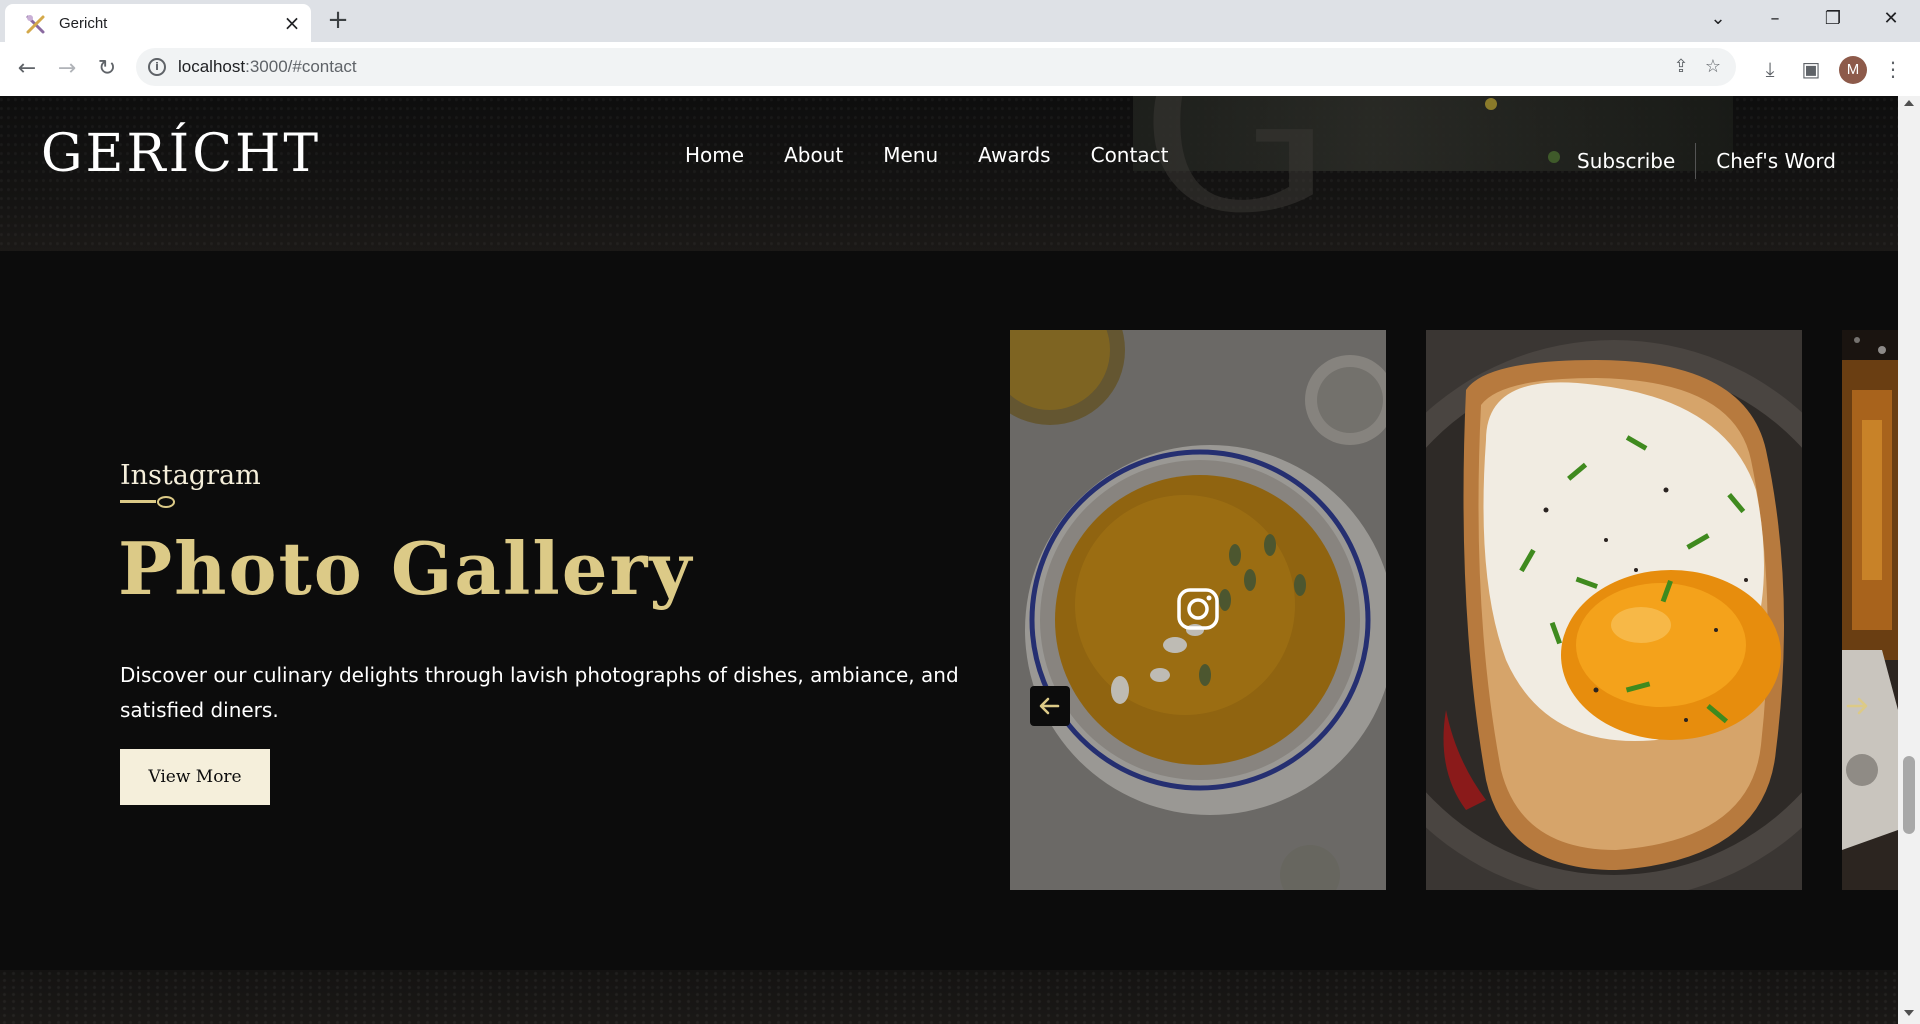  What do you see at coordinates (1681, 67) in the screenshot?
I see `share-icon: ⇪` at bounding box center [1681, 67].